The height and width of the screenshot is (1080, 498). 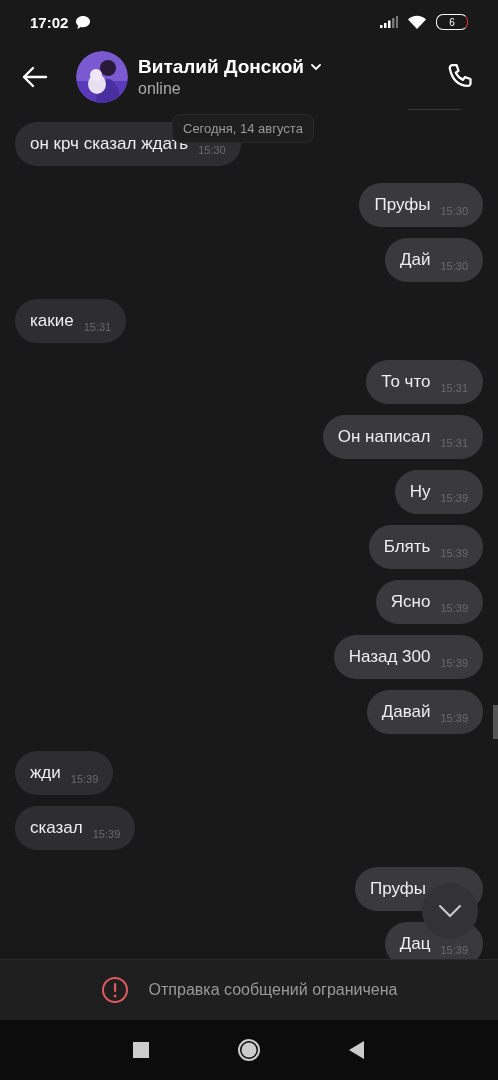 What do you see at coordinates (357, 1050) in the screenshot?
I see `back-icon` at bounding box center [357, 1050].